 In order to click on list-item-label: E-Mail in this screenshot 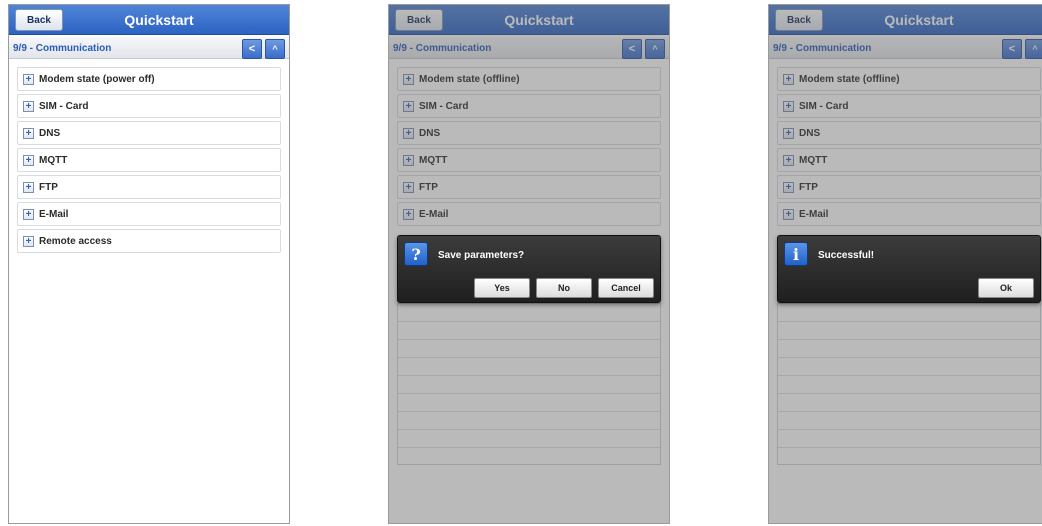, I will do `click(54, 214)`.